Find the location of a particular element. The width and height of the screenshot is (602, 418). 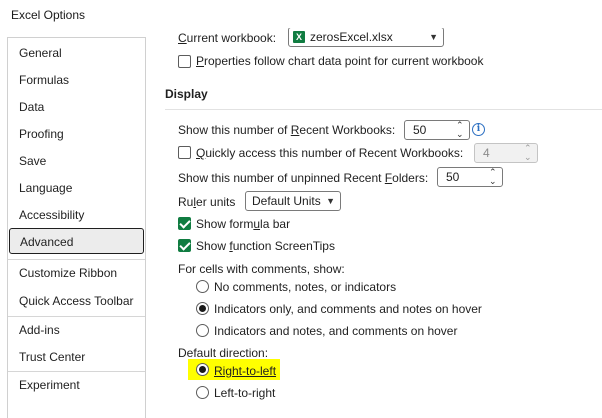

left-to-right-radio is located at coordinates (202, 392).